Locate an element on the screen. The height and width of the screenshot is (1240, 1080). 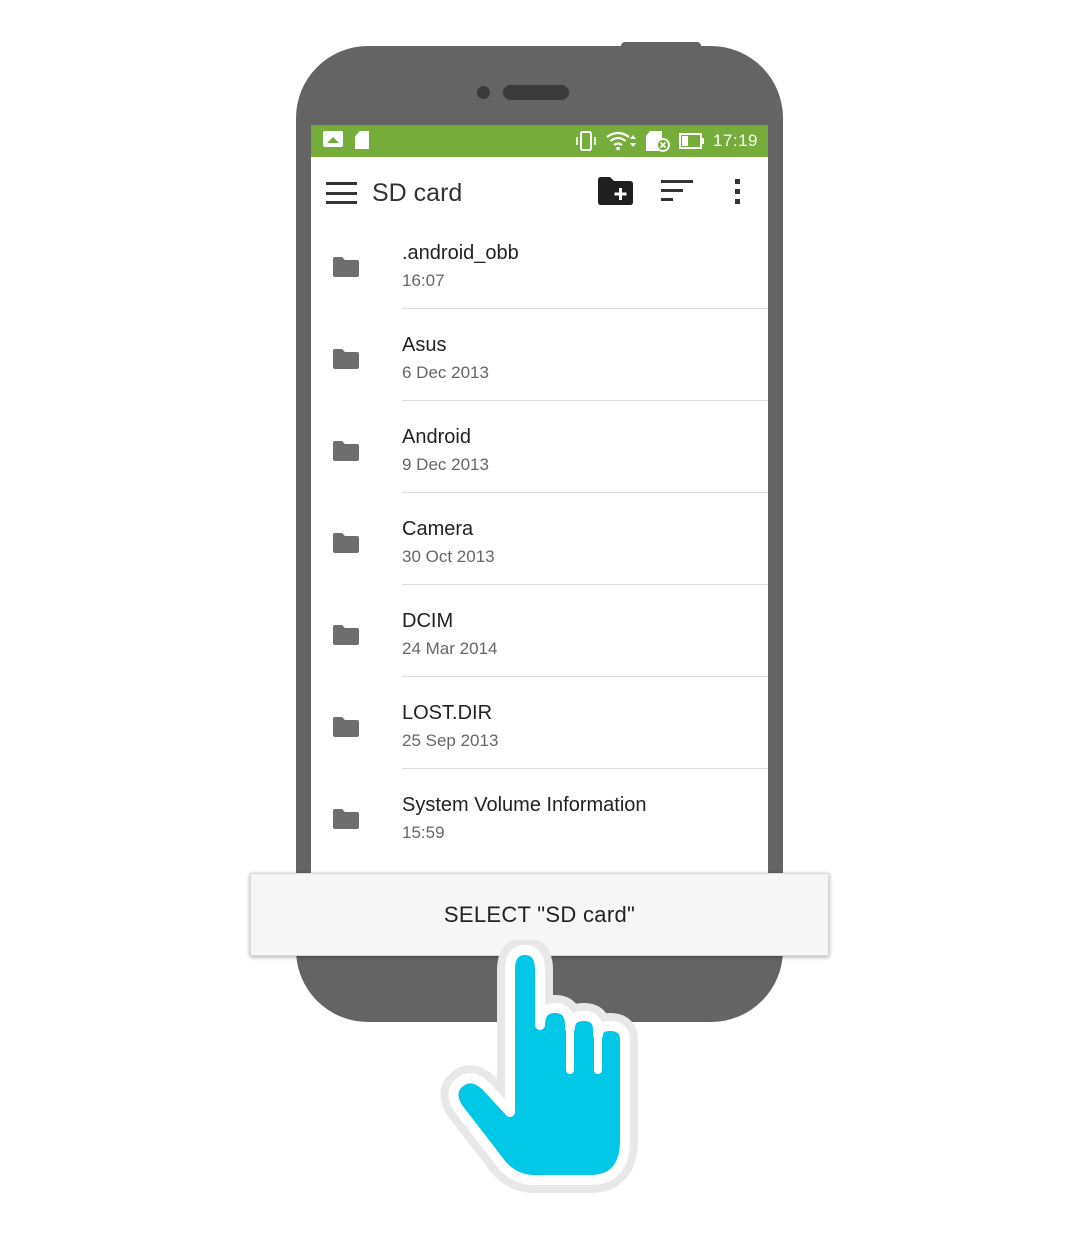
new-folder-icon is located at coordinates (615, 191).